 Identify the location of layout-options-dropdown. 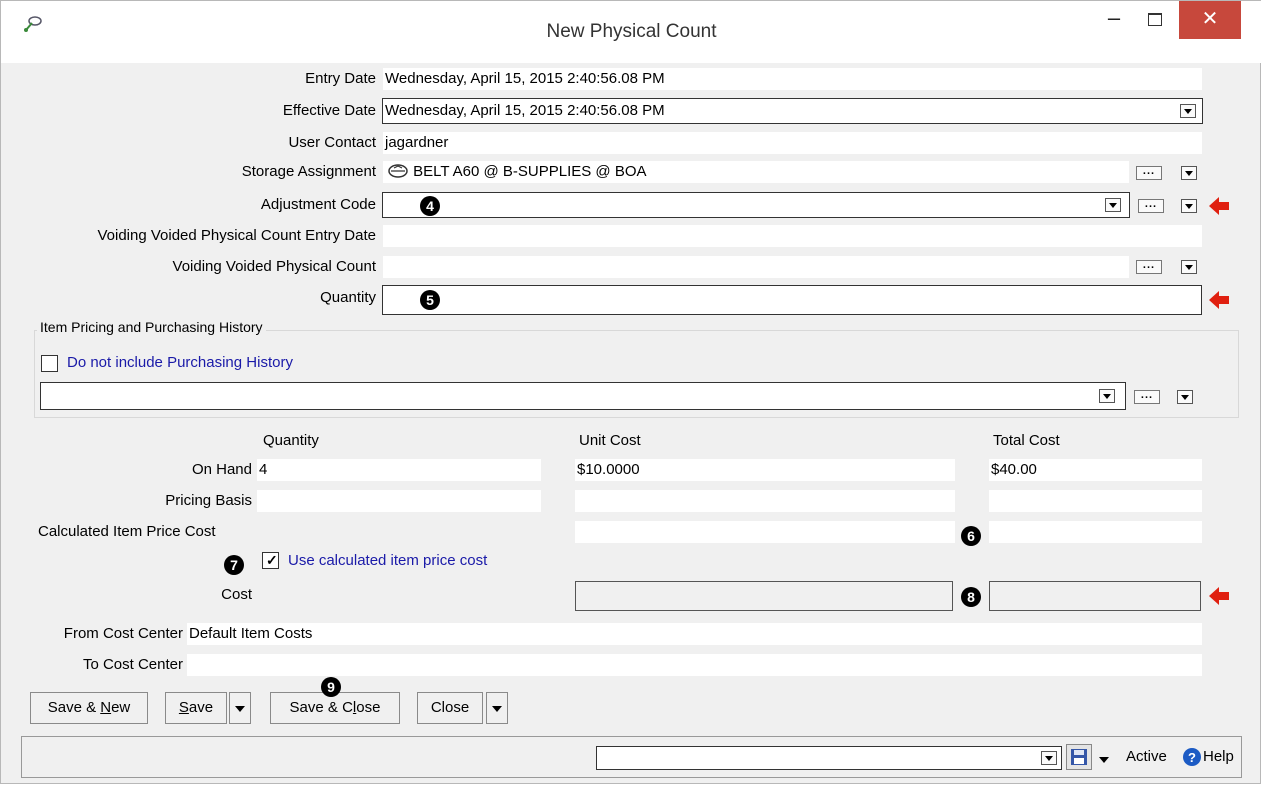
(1105, 757).